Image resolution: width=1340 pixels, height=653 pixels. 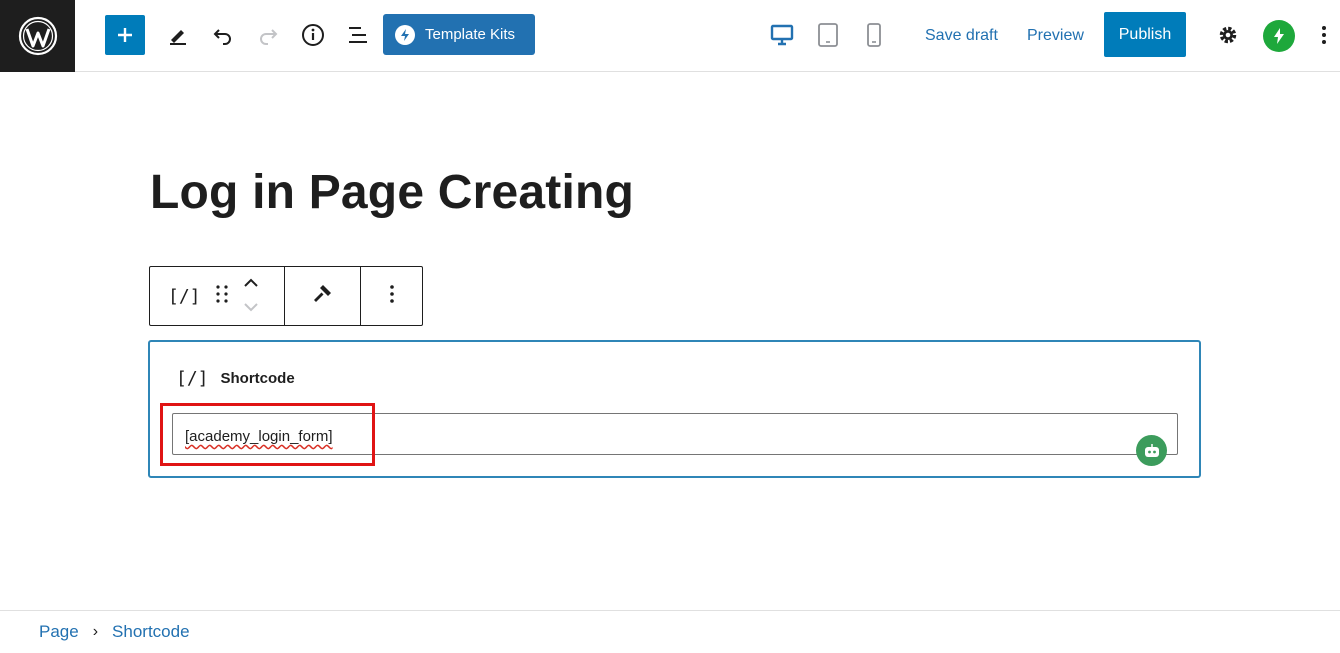 What do you see at coordinates (192, 378) in the screenshot?
I see `shortcode-icon: [/]` at bounding box center [192, 378].